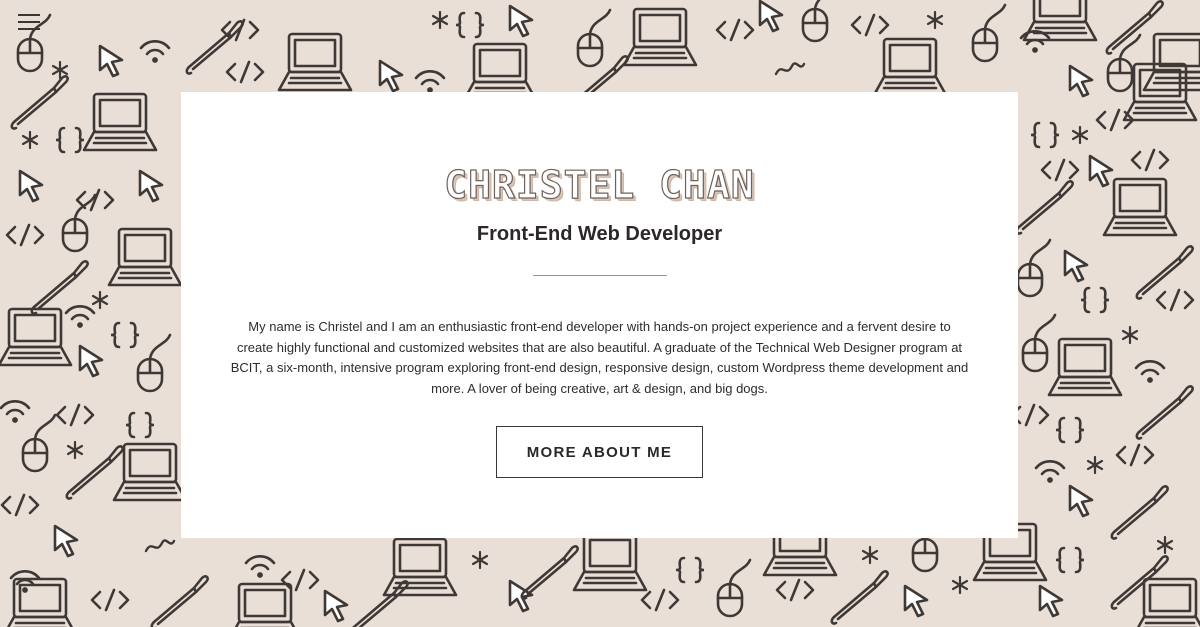  I want to click on hamburger-menu-icon, so click(29, 23).